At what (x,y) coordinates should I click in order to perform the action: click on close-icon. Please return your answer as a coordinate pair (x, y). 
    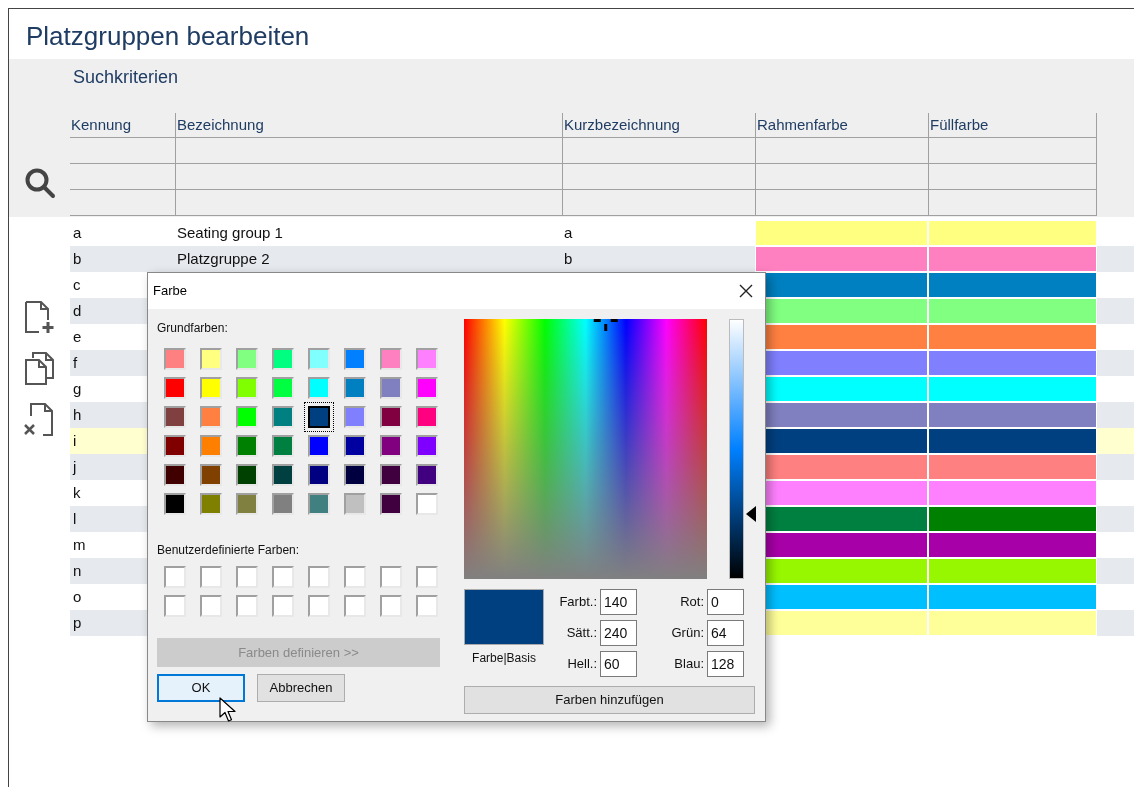
    Looking at the image, I should click on (746, 291).